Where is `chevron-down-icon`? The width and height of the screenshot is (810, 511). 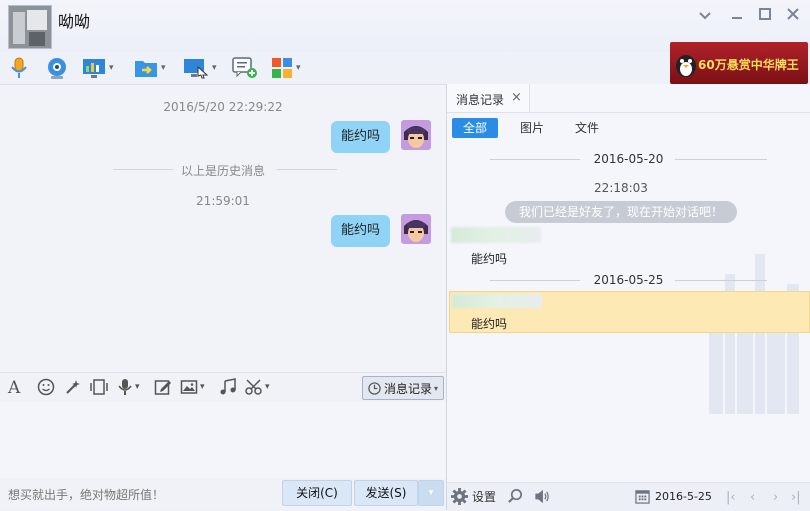
chevron-down-icon is located at coordinates (705, 16).